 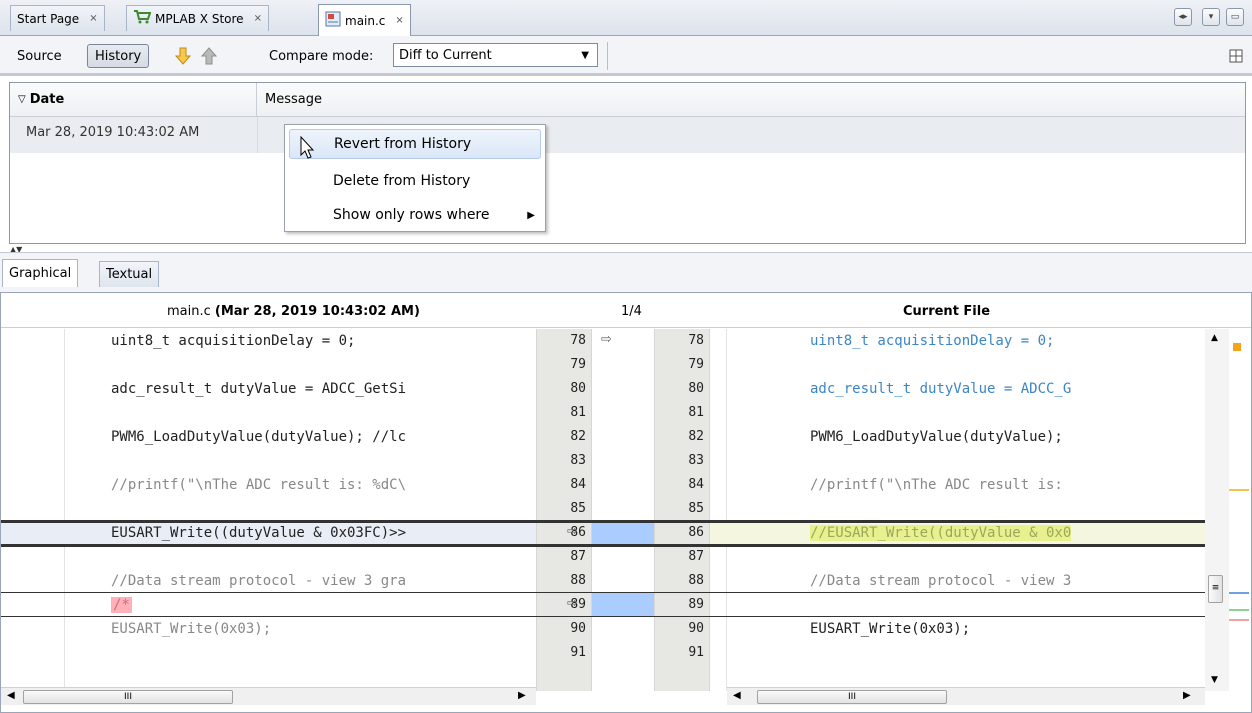 What do you see at coordinates (578, 364) in the screenshot?
I see `left-line-number: 79` at bounding box center [578, 364].